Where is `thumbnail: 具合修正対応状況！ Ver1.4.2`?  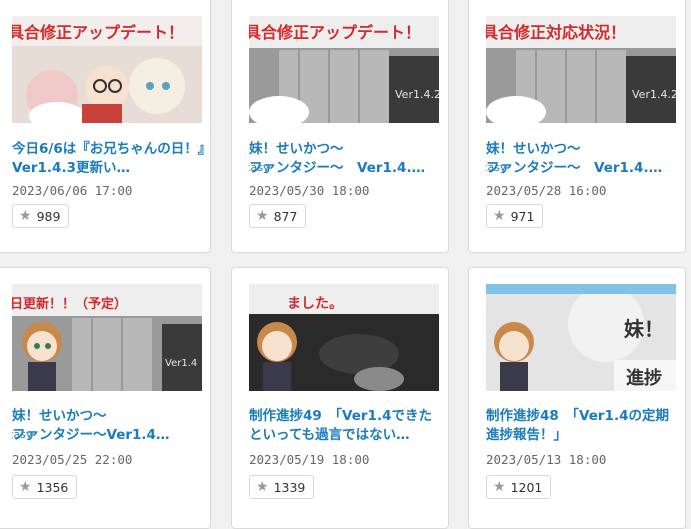 thumbnail: 具合修正対応状況！ Ver1.4.2 is located at coordinates (581, 69).